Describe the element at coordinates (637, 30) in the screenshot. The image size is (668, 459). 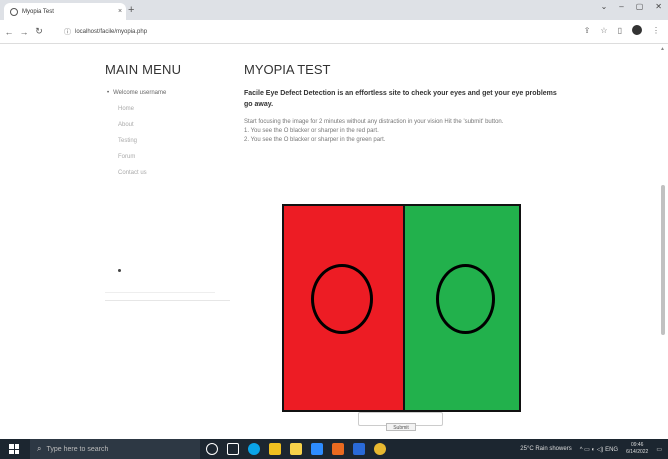
I see `profile-avatar` at that location.